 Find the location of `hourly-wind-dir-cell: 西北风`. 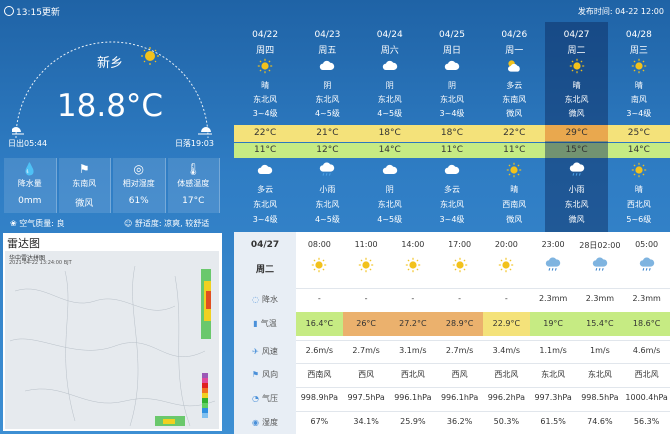

hourly-wind-dir-cell: 西北风 is located at coordinates (646, 374).